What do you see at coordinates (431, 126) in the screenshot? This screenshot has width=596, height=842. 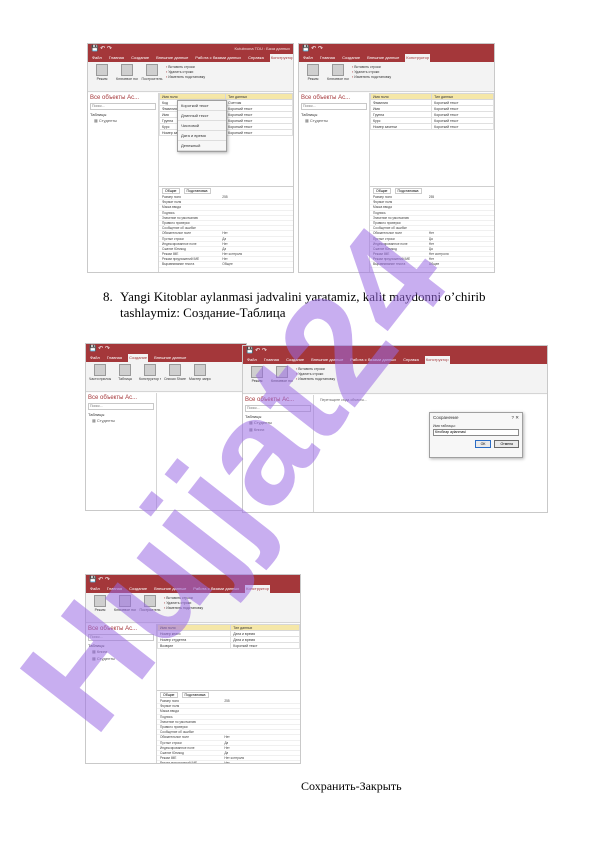 I see `table-row: Номер зачетки Короткий текст` at bounding box center [431, 126].